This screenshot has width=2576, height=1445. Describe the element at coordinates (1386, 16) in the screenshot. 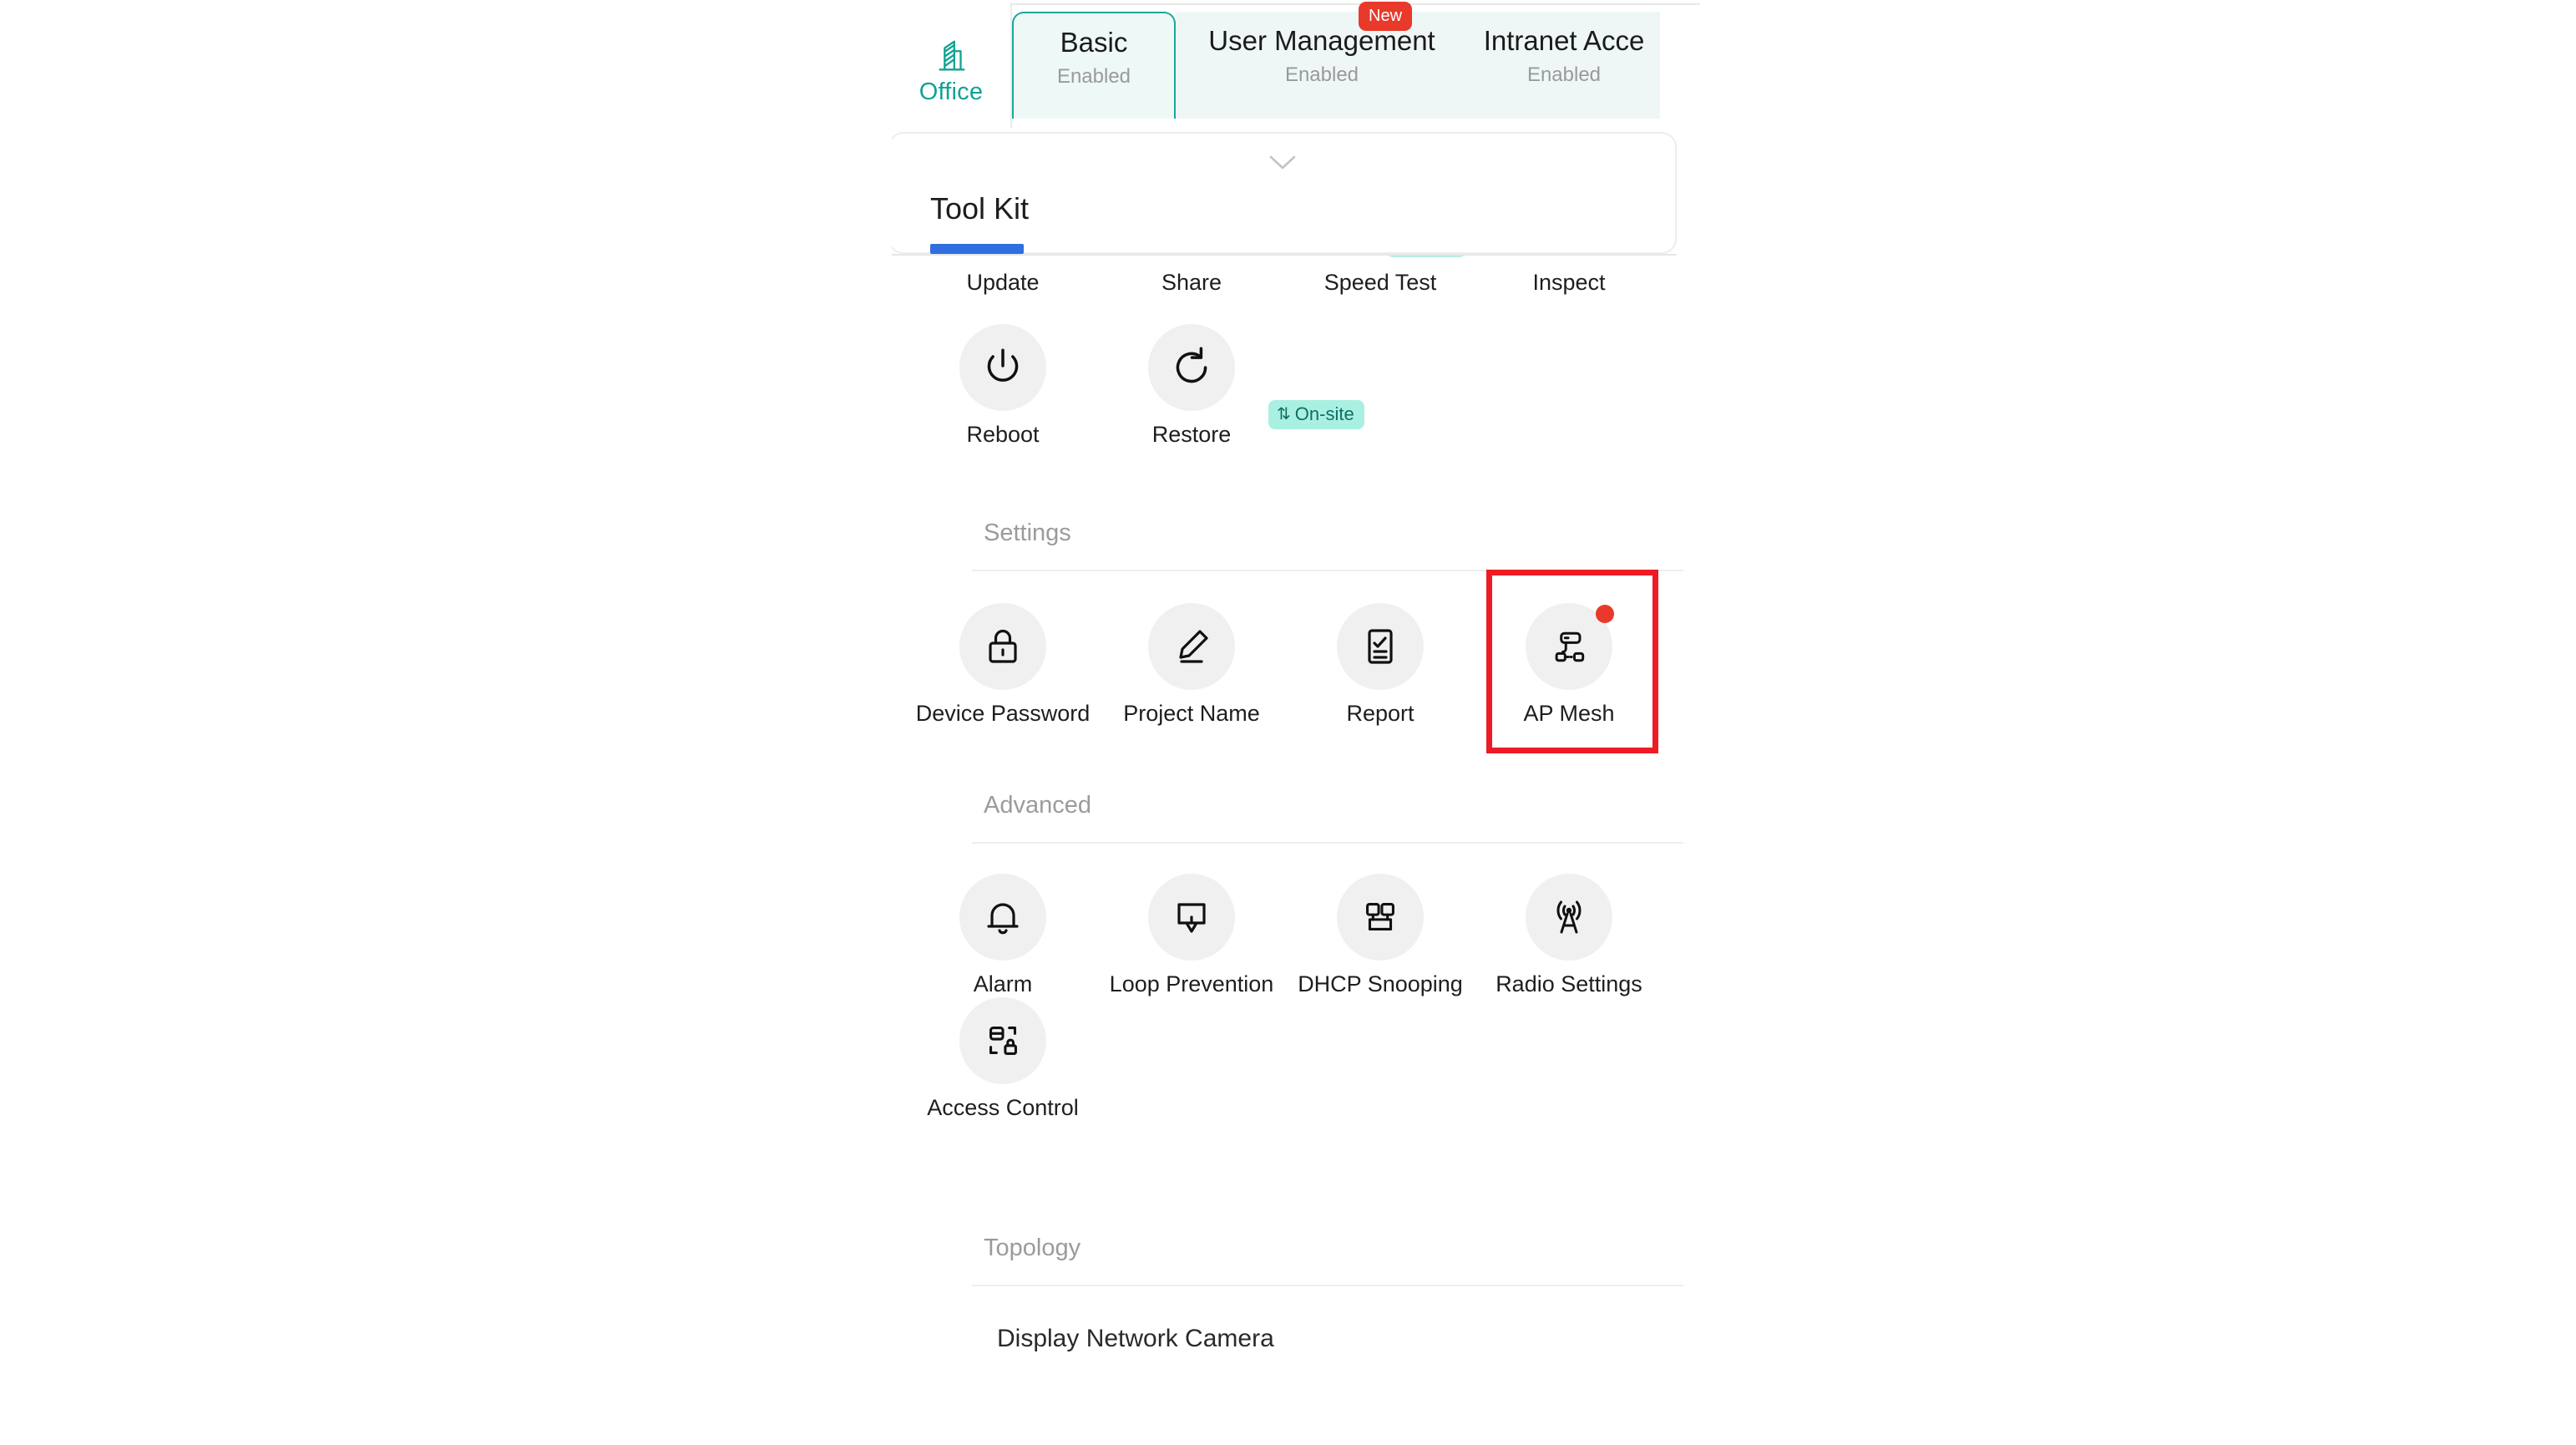

I see `new-badge: New` at that location.